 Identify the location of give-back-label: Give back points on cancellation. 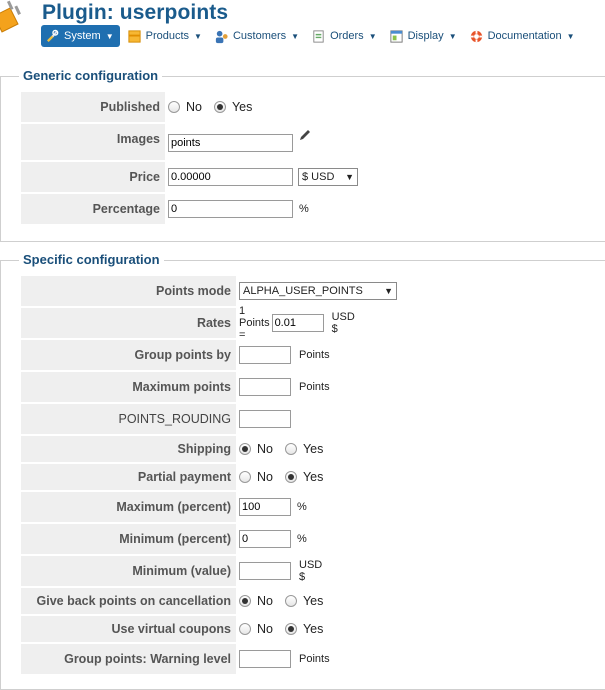
(128, 601).